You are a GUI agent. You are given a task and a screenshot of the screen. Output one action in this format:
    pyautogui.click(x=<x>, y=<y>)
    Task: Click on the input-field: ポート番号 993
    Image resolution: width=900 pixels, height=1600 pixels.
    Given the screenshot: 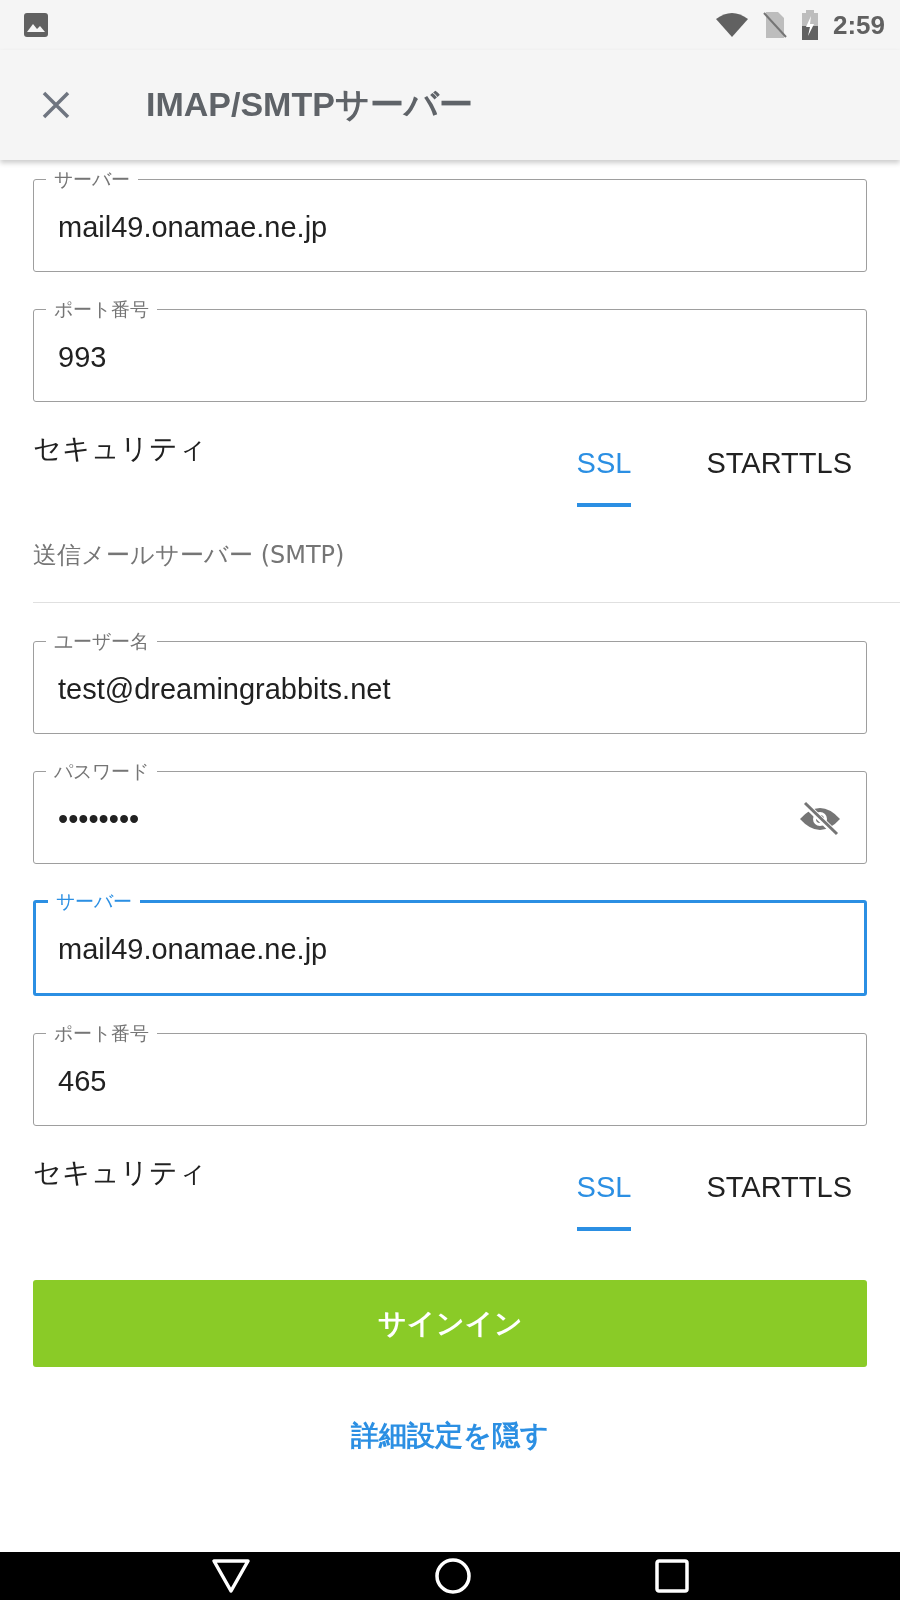 What is the action you would take?
    pyautogui.click(x=450, y=349)
    